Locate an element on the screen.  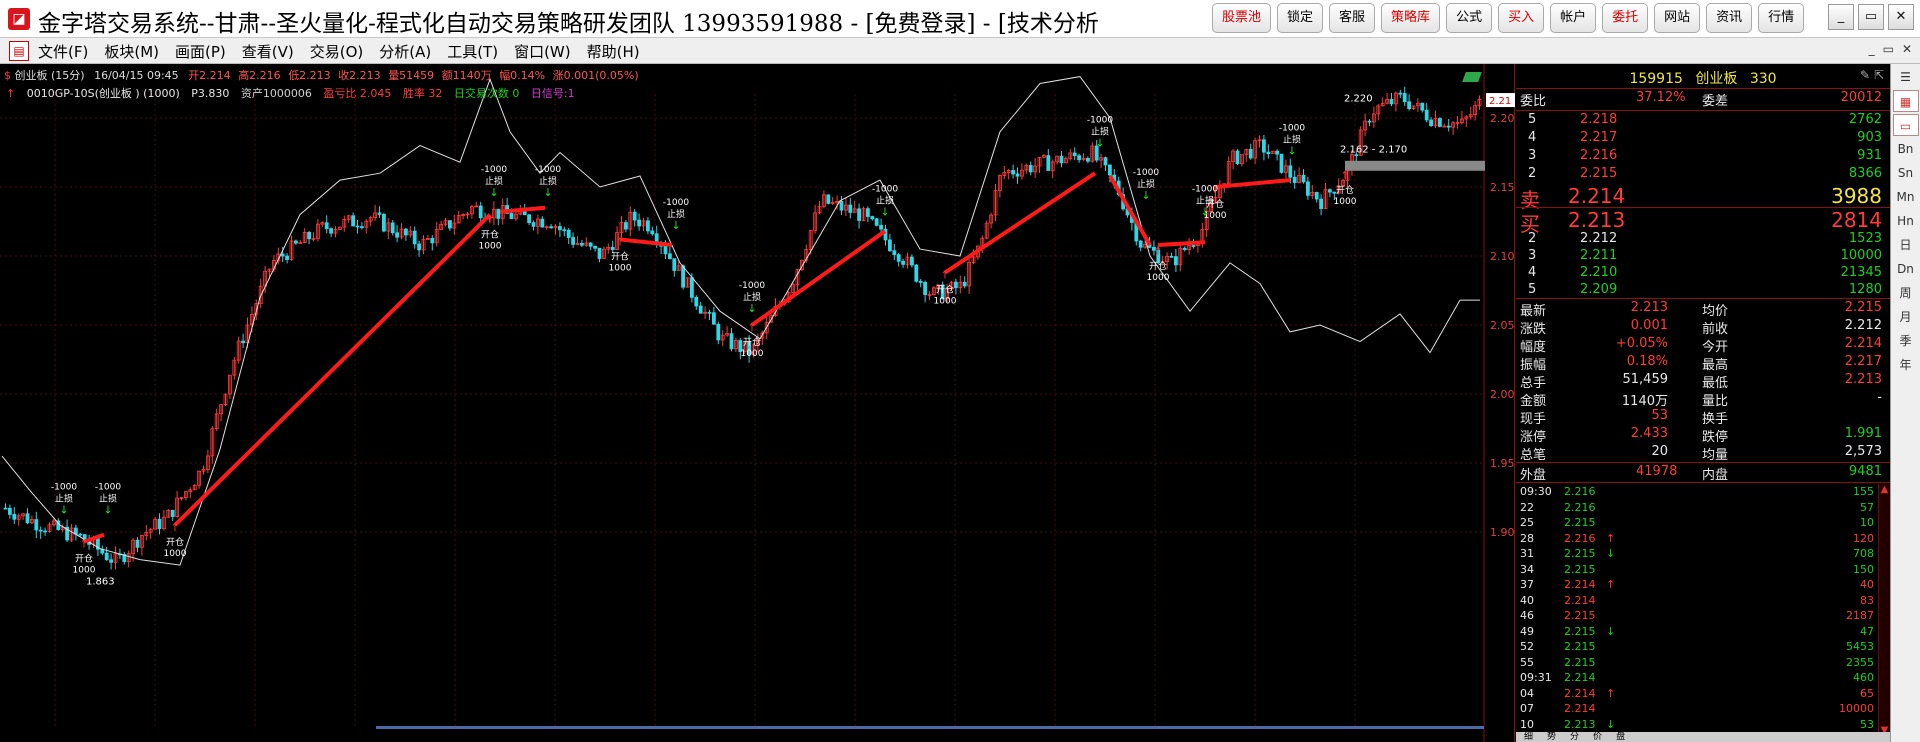
pin-icon: ✎ is located at coordinates (1865, 75).